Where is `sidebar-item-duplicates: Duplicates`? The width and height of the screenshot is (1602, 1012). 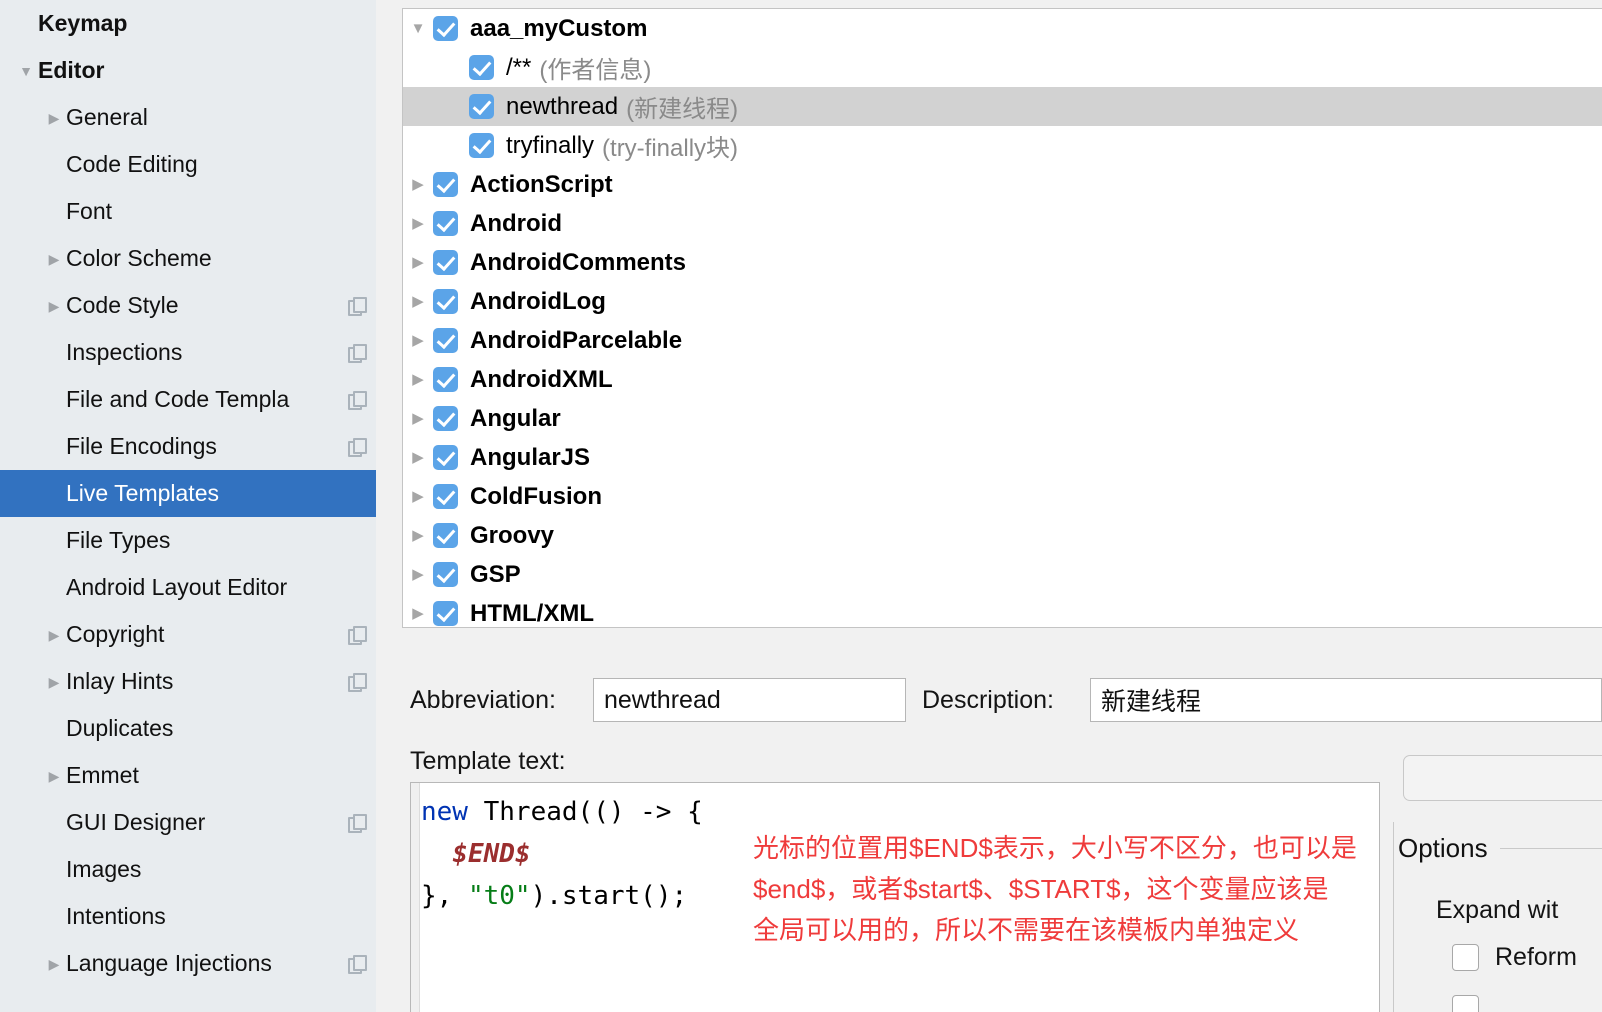 sidebar-item-duplicates: Duplicates is located at coordinates (188, 728).